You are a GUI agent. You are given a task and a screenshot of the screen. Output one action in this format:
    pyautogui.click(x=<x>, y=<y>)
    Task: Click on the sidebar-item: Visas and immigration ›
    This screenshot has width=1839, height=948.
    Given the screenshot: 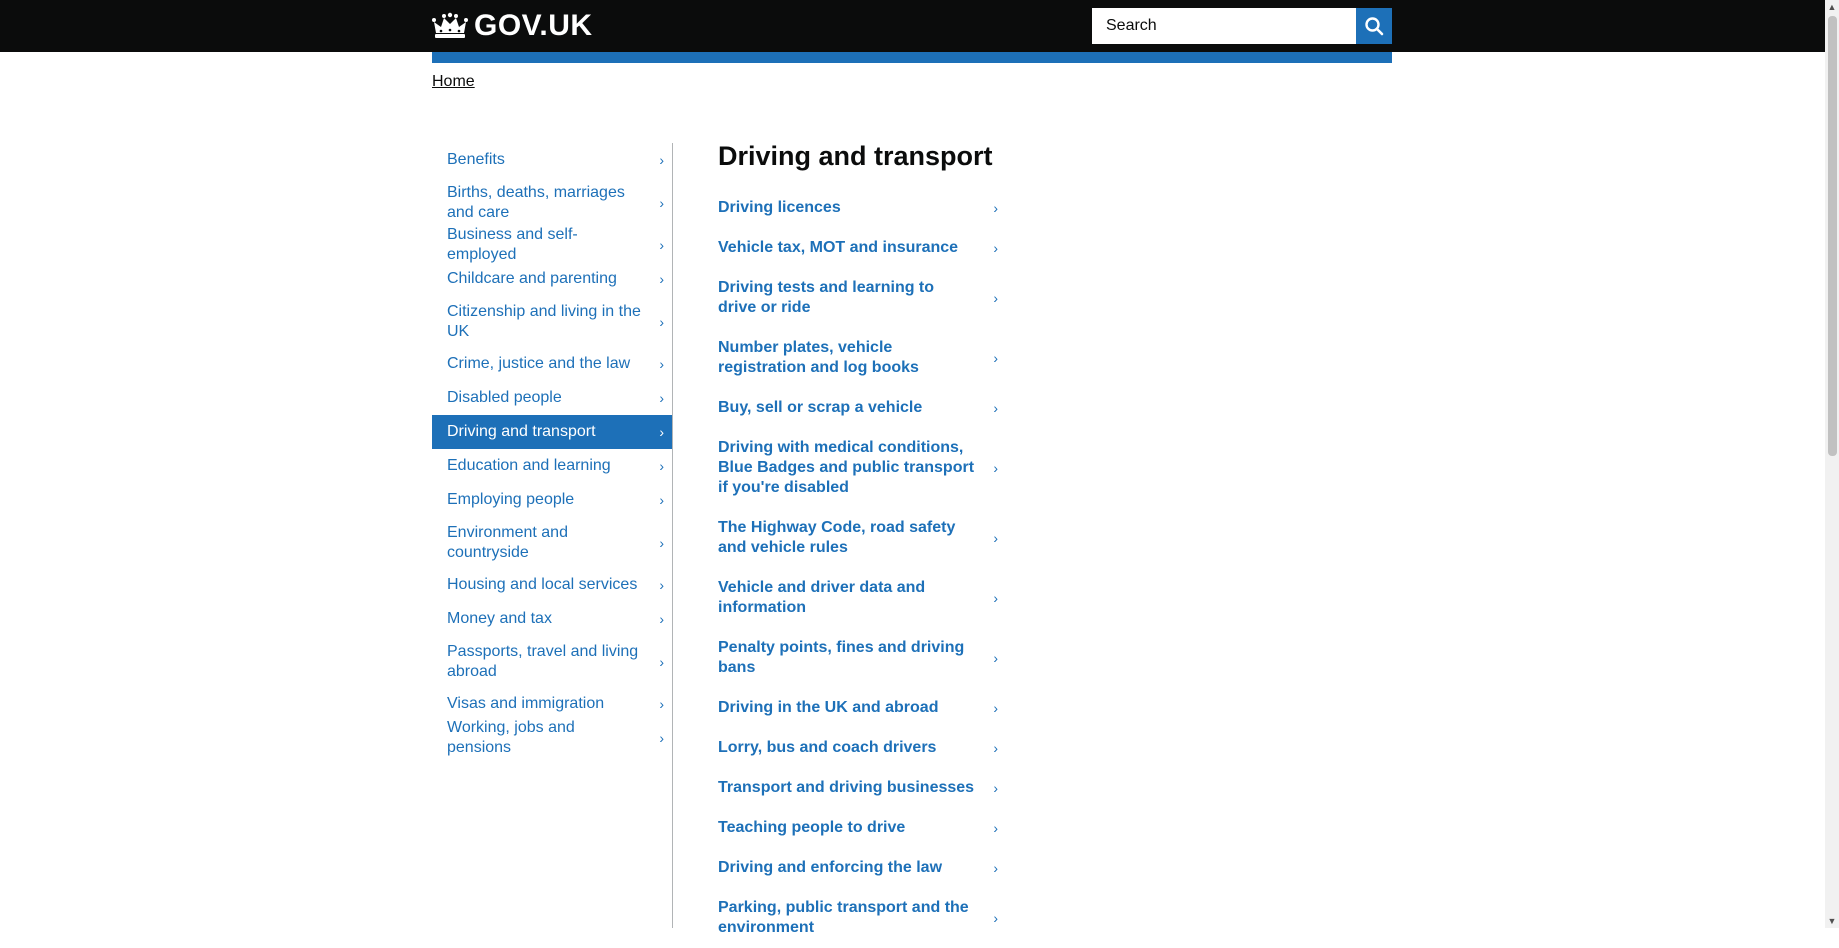 What is the action you would take?
    pyautogui.click(x=552, y=704)
    